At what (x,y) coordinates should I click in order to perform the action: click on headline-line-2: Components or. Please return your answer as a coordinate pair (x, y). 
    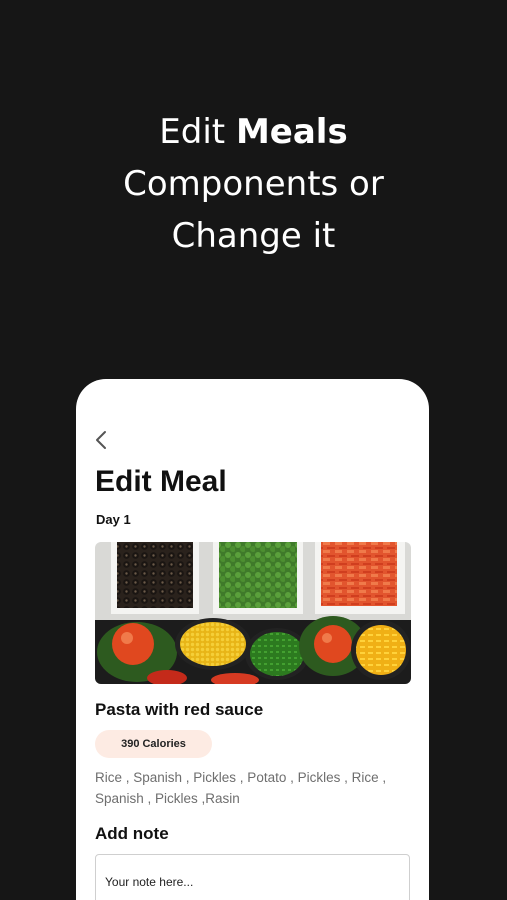
    Looking at the image, I should click on (253, 184).